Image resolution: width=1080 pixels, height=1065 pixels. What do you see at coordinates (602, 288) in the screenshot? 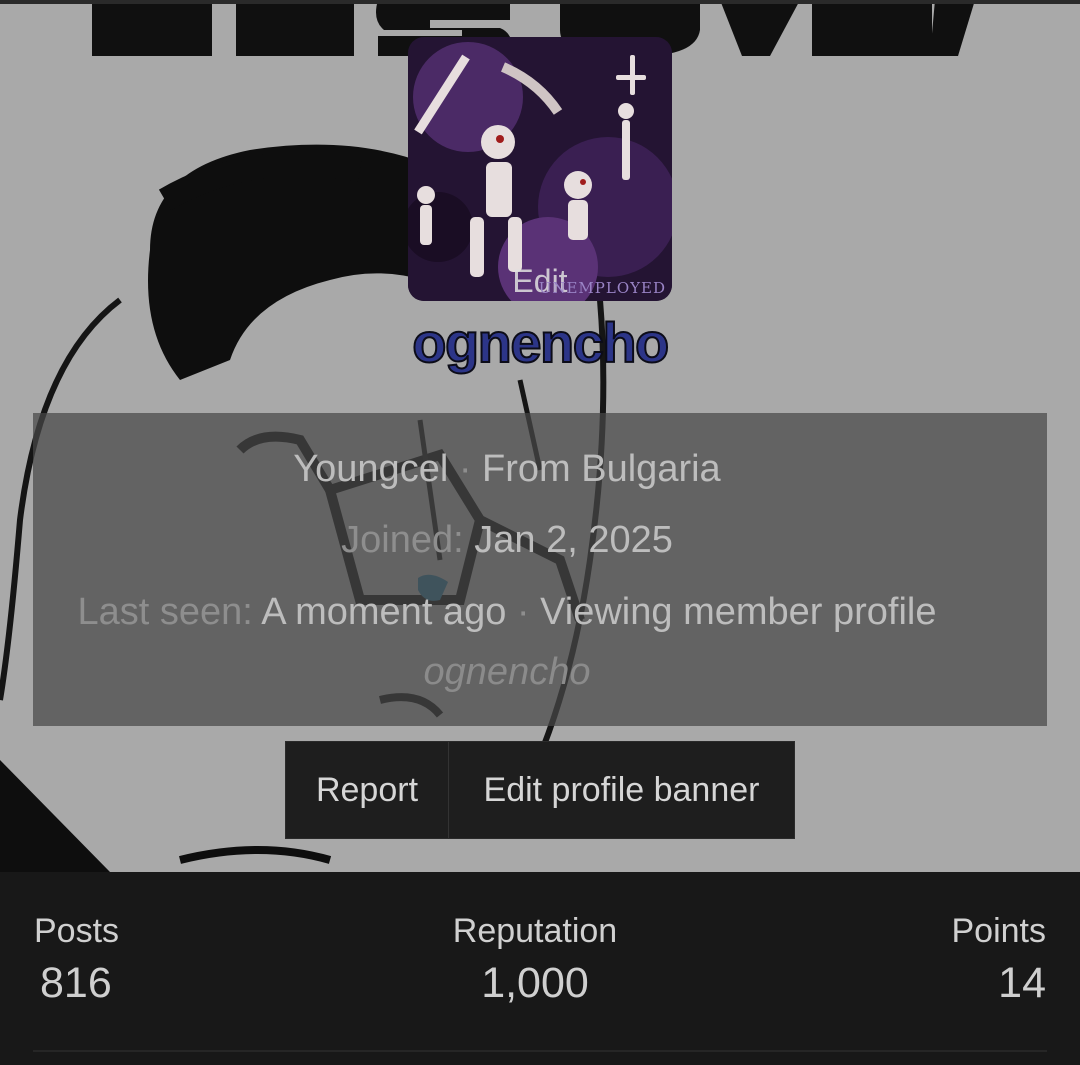
I see `avatar-tag-text: UNEMPLOYED` at bounding box center [602, 288].